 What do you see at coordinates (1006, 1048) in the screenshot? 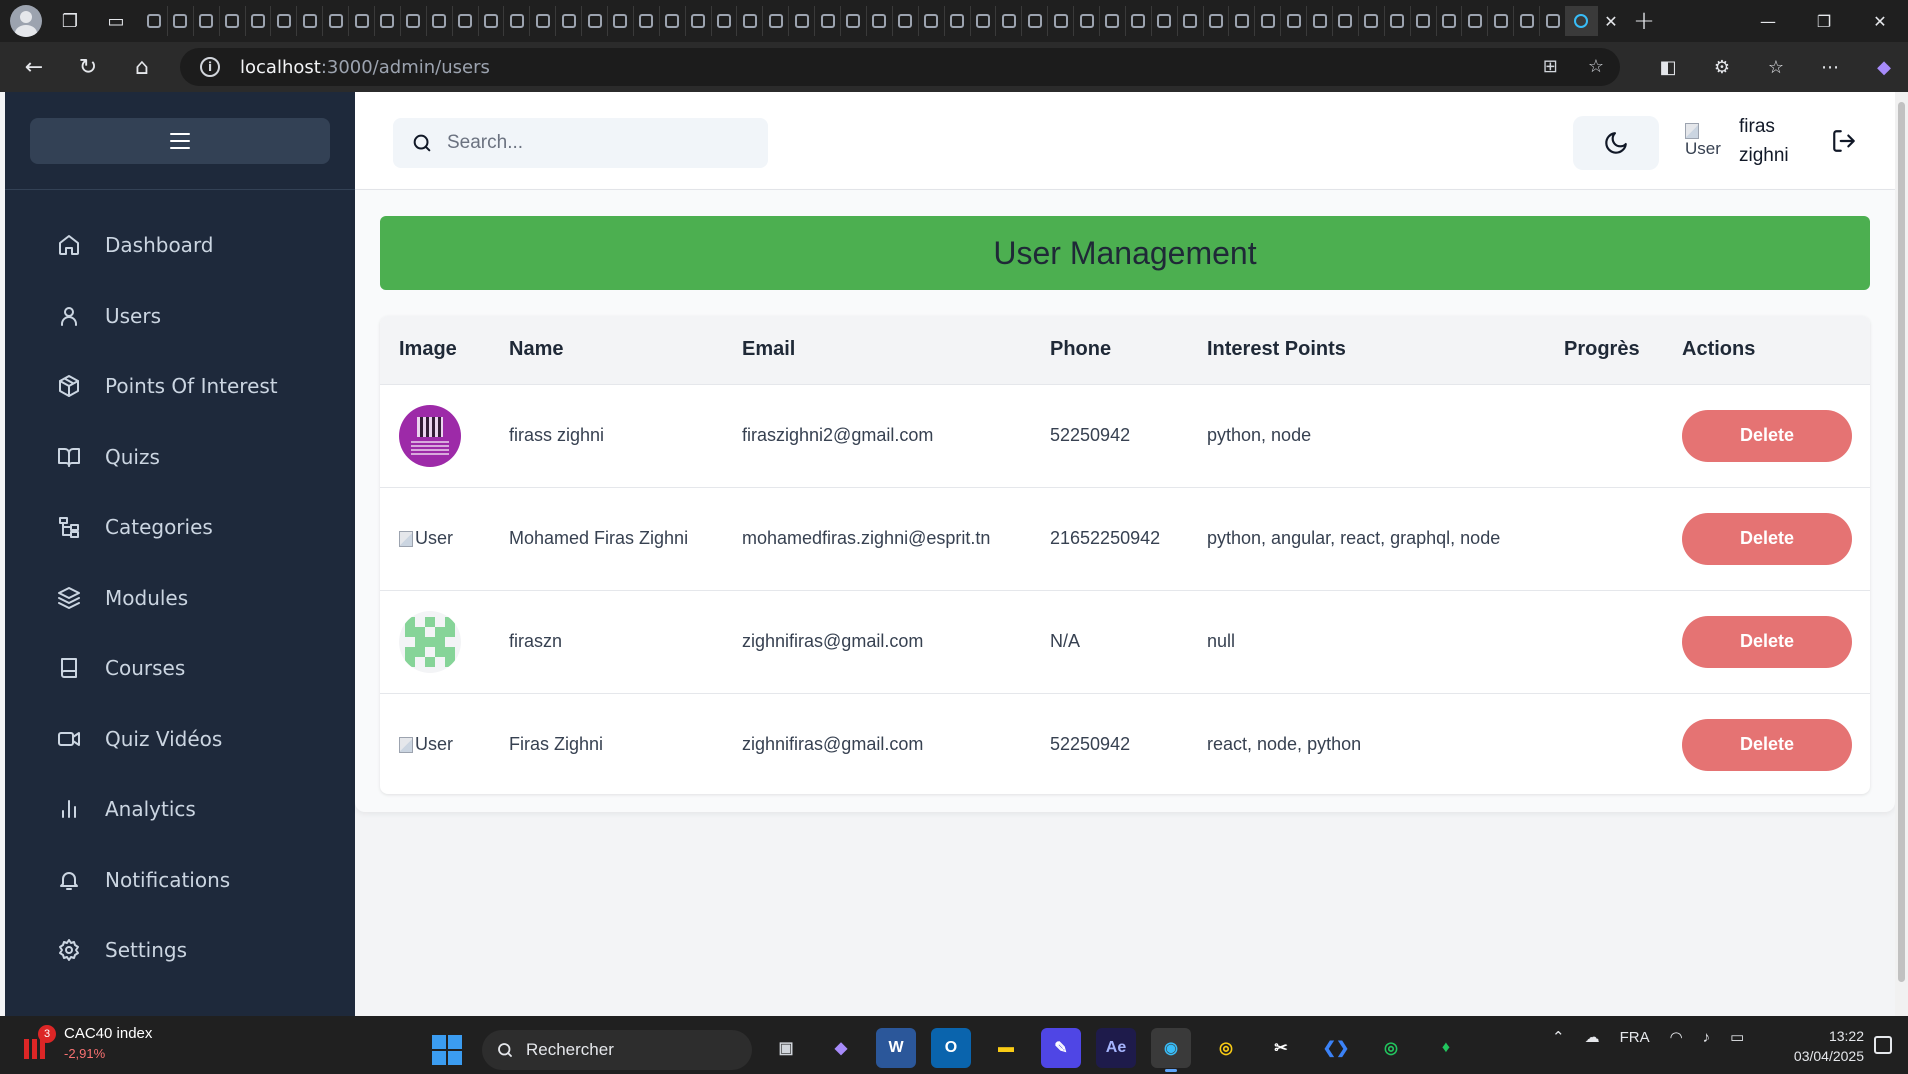
I see `file-explorer-icon: ▬` at bounding box center [1006, 1048].